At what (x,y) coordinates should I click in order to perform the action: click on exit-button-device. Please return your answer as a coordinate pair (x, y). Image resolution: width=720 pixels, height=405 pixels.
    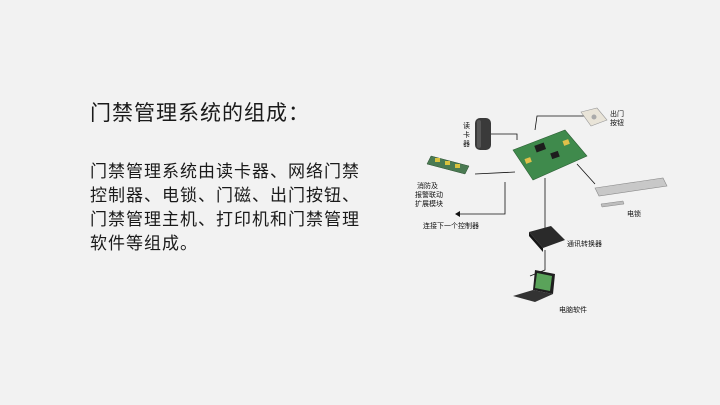
    Looking at the image, I should click on (594, 117).